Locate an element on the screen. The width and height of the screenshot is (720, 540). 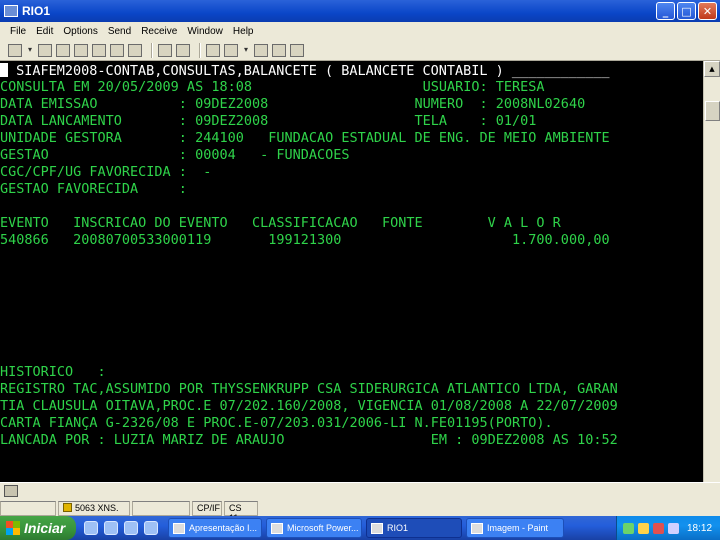
record-icon is located at coordinates (297, 50).